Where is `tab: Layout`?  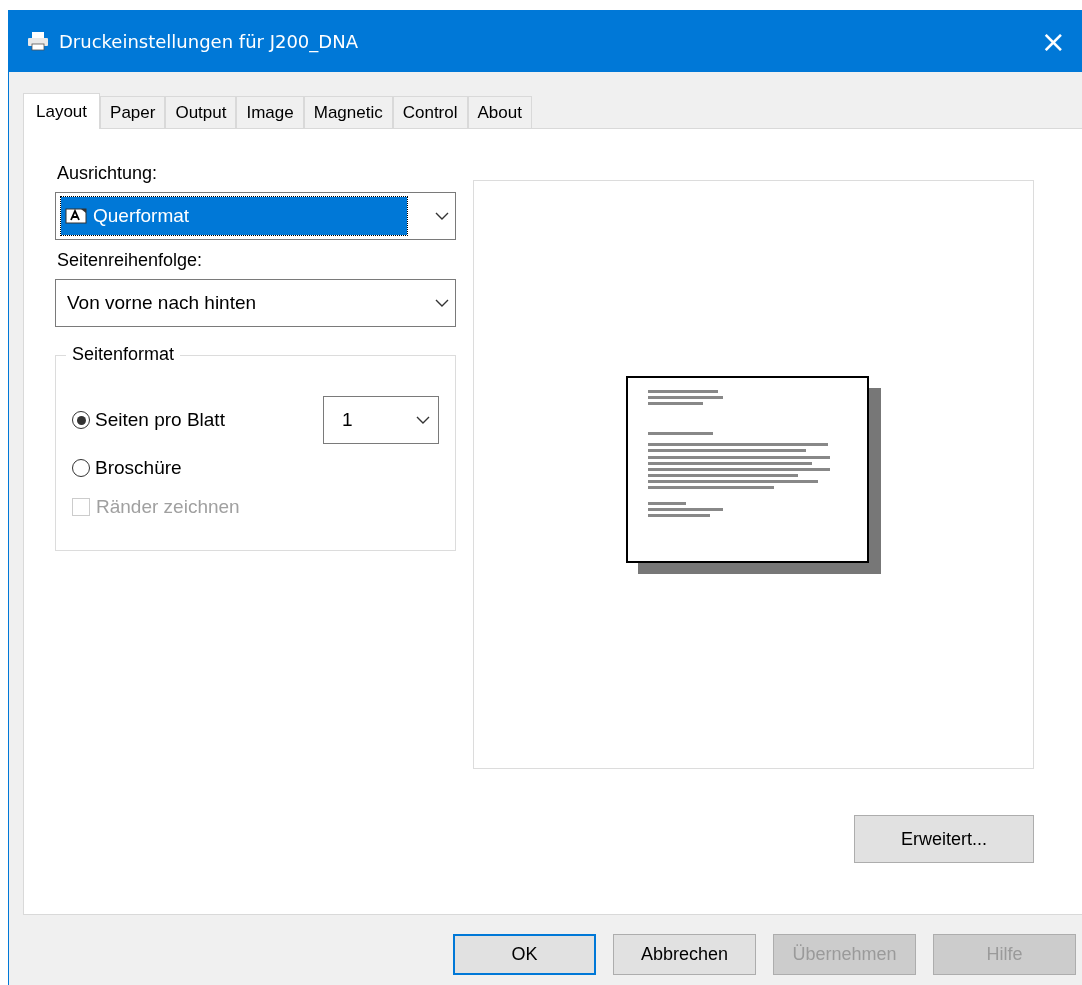 tab: Layout is located at coordinates (62, 111).